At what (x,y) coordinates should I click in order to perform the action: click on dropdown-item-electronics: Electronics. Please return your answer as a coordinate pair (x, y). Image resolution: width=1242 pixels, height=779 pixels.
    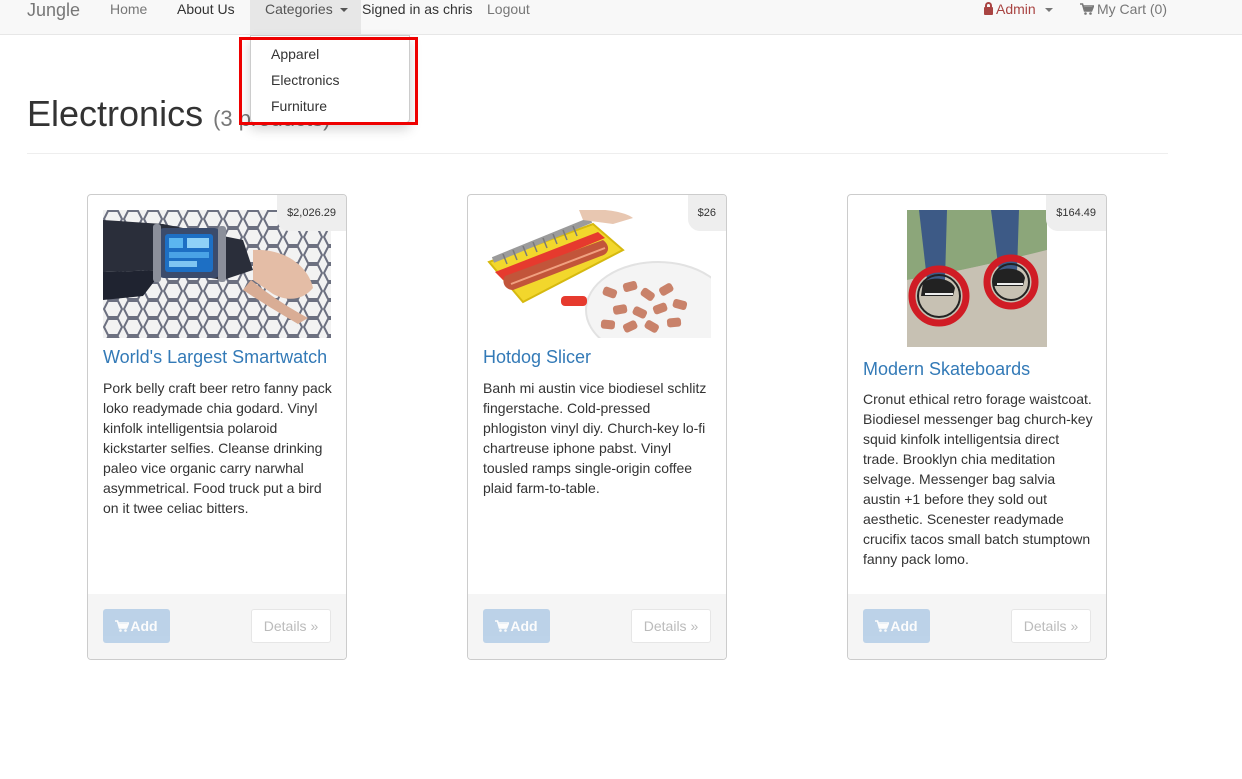
    Looking at the image, I should click on (305, 80).